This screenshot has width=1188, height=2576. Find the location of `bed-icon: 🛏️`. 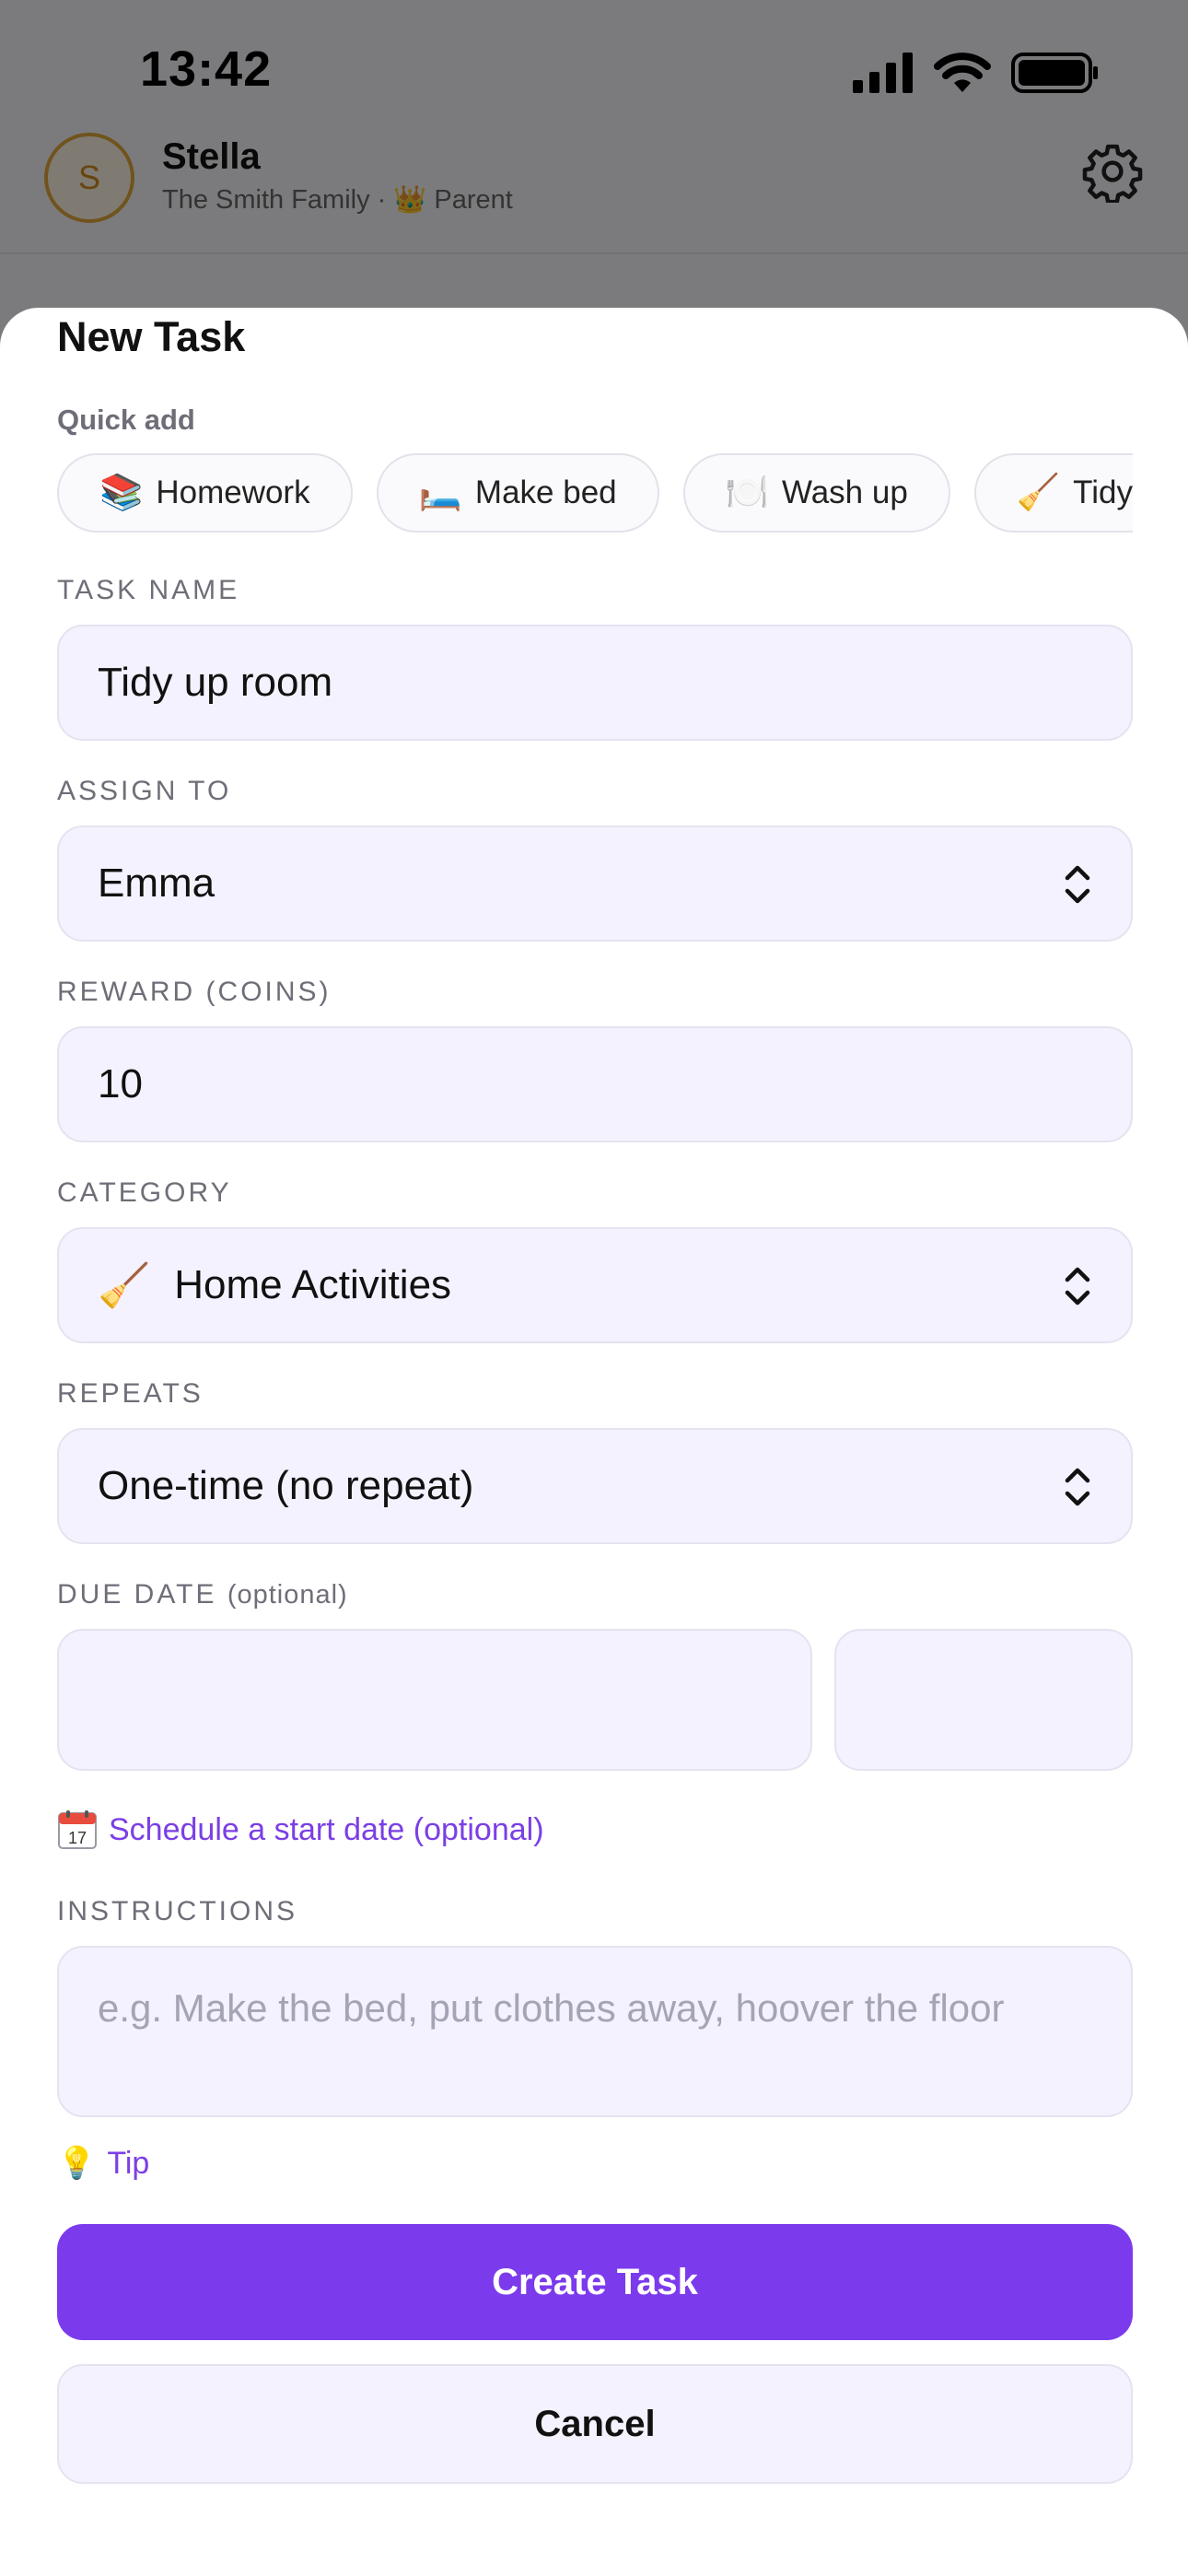

bed-icon: 🛏️ is located at coordinates (440, 493).